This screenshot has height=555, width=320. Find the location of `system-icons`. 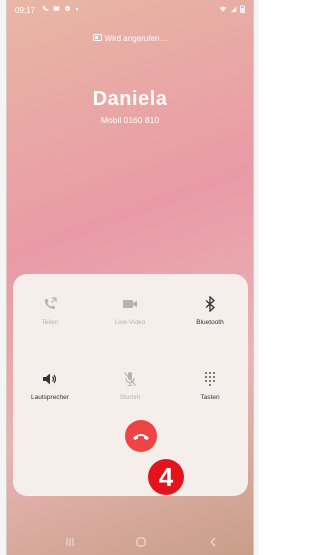

system-icons is located at coordinates (232, 9).